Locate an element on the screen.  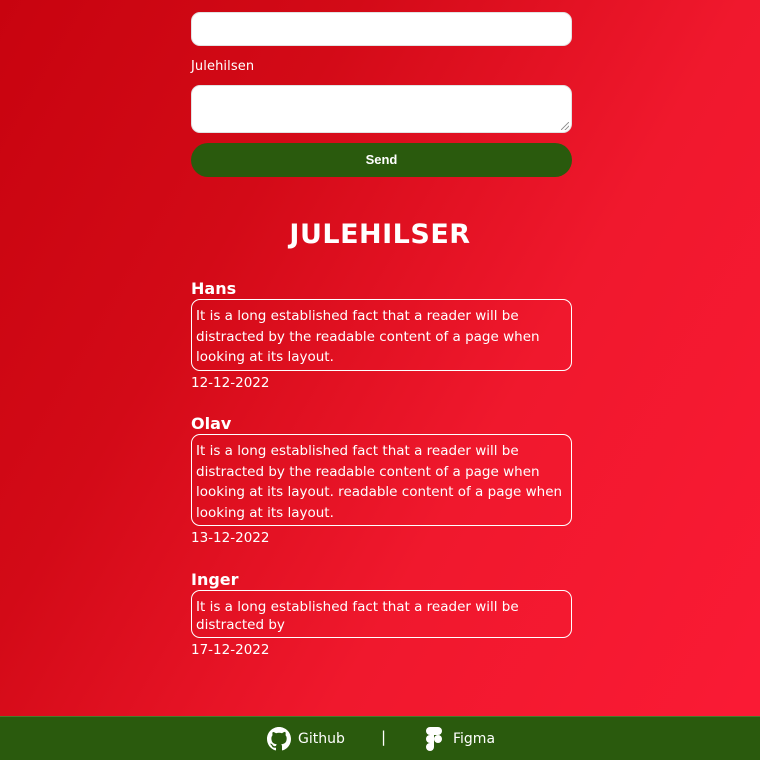
github-link: Github is located at coordinates (306, 738).